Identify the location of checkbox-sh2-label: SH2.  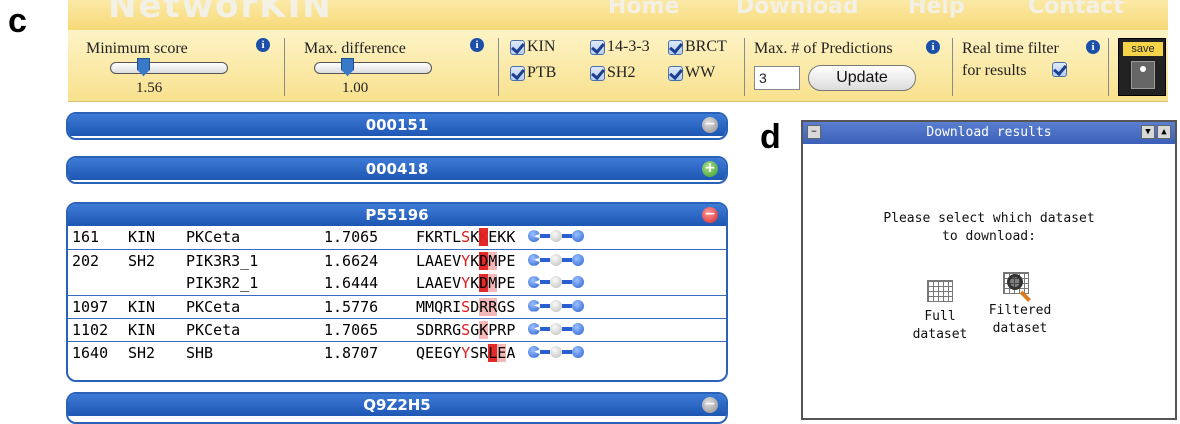
(621, 72).